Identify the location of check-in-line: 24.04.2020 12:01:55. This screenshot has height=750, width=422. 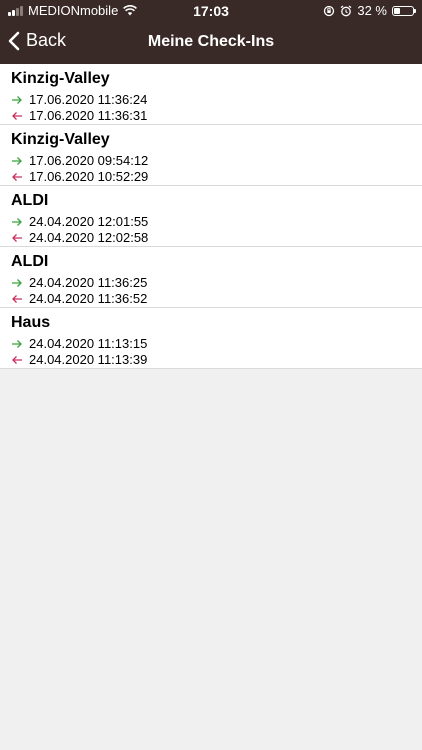
(79, 221).